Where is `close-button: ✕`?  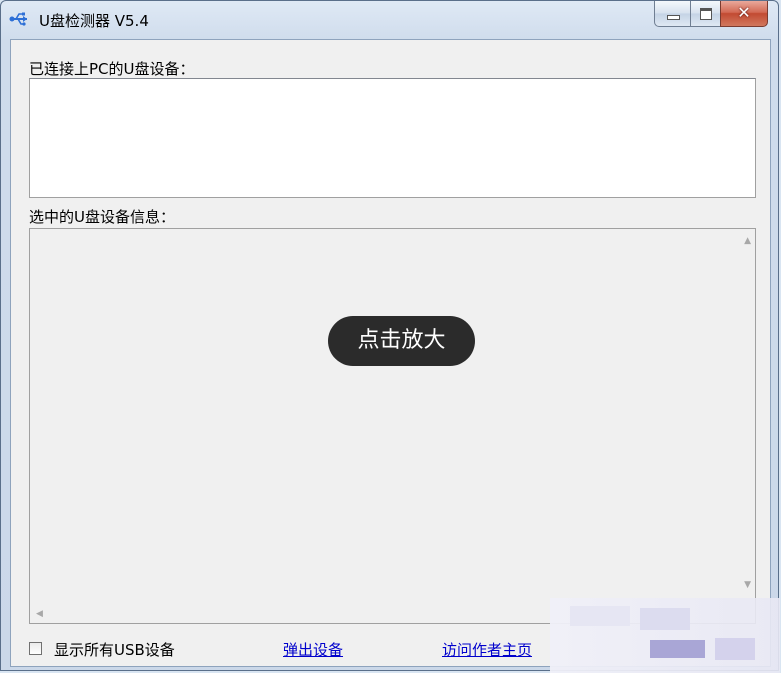 close-button: ✕ is located at coordinates (744, 14).